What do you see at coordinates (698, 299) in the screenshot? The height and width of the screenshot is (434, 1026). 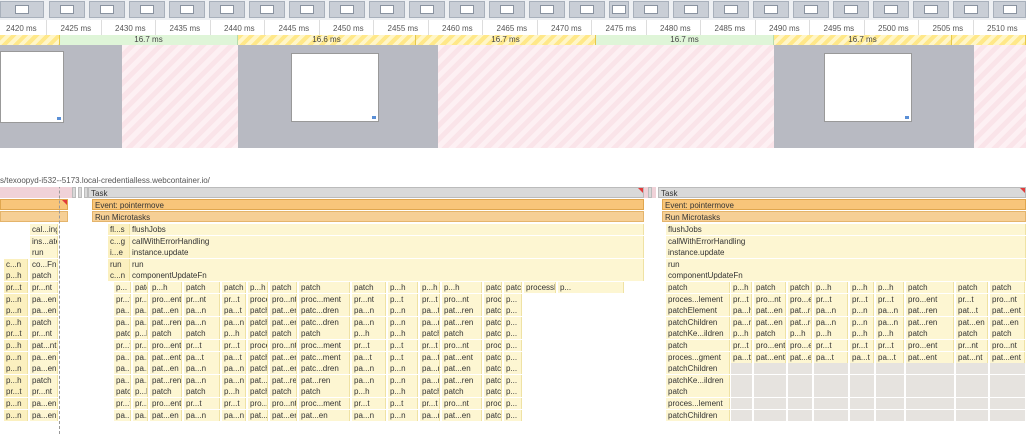 I see `call-frame: proces...lement` at bounding box center [698, 299].